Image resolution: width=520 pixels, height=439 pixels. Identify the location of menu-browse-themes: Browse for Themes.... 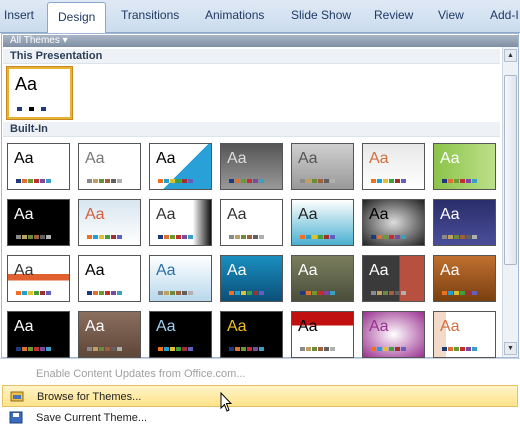
(260, 396).